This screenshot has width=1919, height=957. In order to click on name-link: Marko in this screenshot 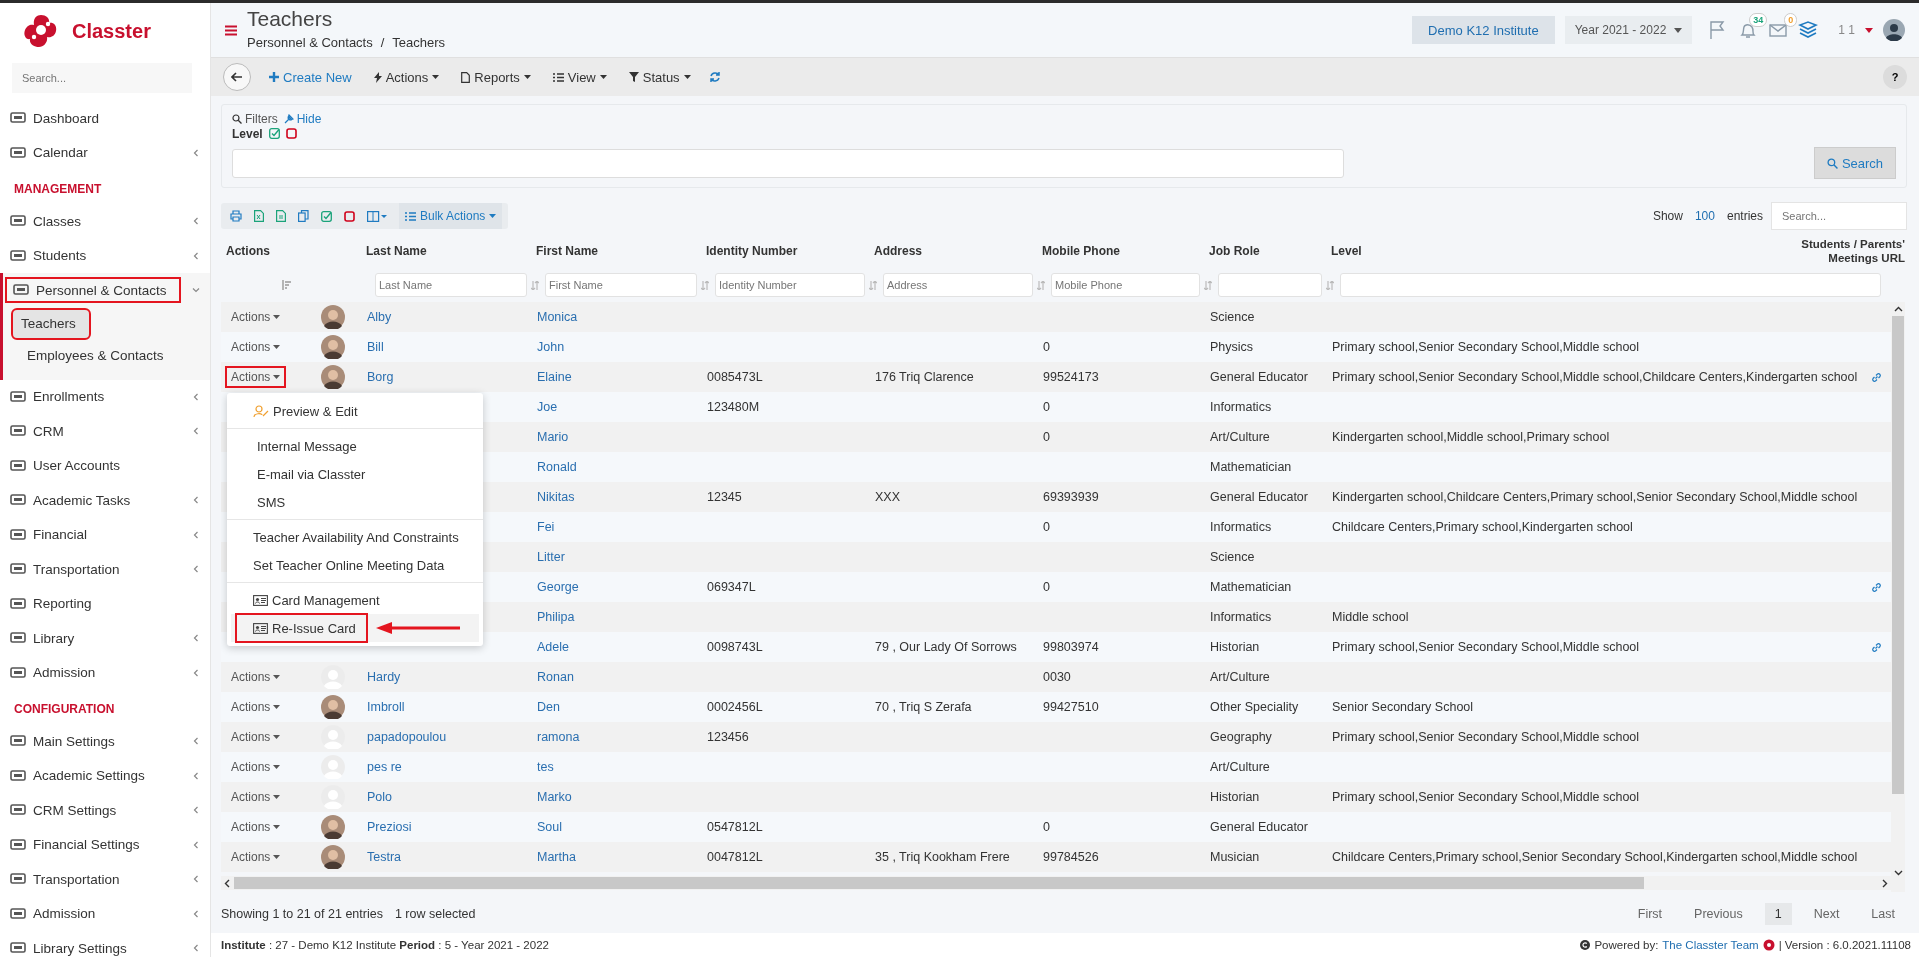, I will do `click(554, 797)`.